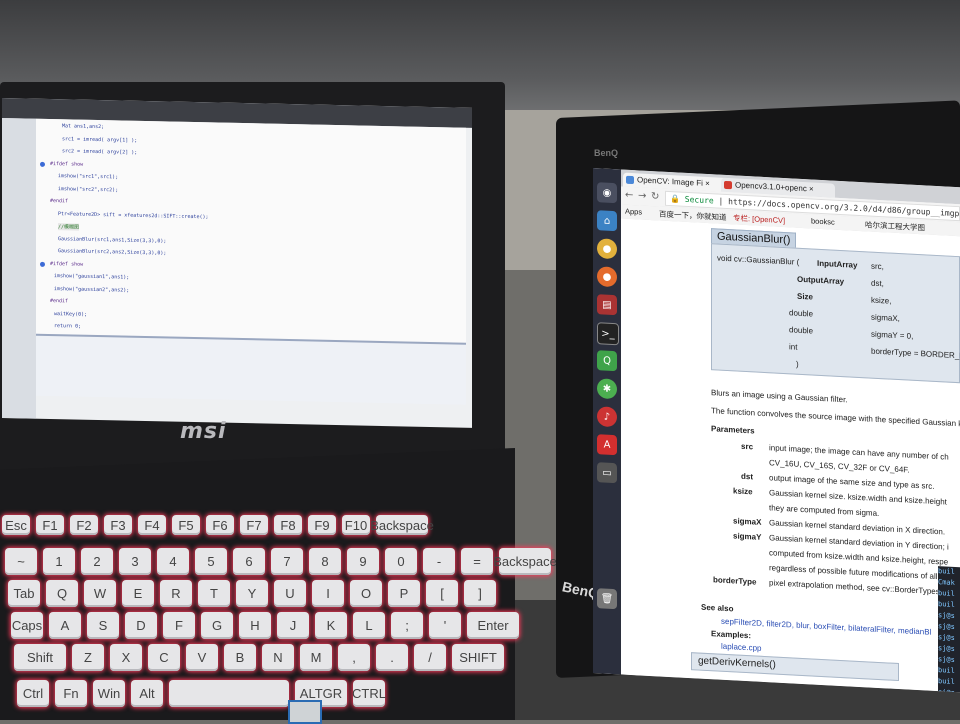  What do you see at coordinates (356, 525) in the screenshot?
I see `key: F10` at bounding box center [356, 525].